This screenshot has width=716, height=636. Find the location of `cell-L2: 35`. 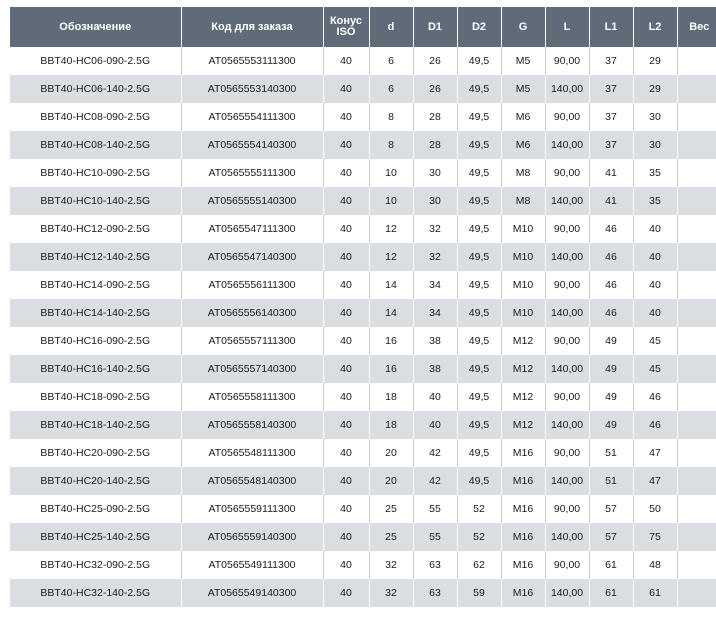

cell-L2: 35 is located at coordinates (655, 173).